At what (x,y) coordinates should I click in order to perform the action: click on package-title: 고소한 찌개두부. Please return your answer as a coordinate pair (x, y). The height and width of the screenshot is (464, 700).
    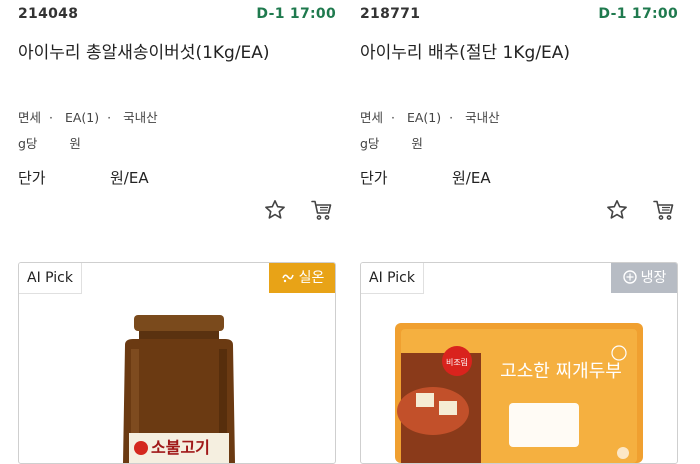
    Looking at the image, I should click on (561, 371).